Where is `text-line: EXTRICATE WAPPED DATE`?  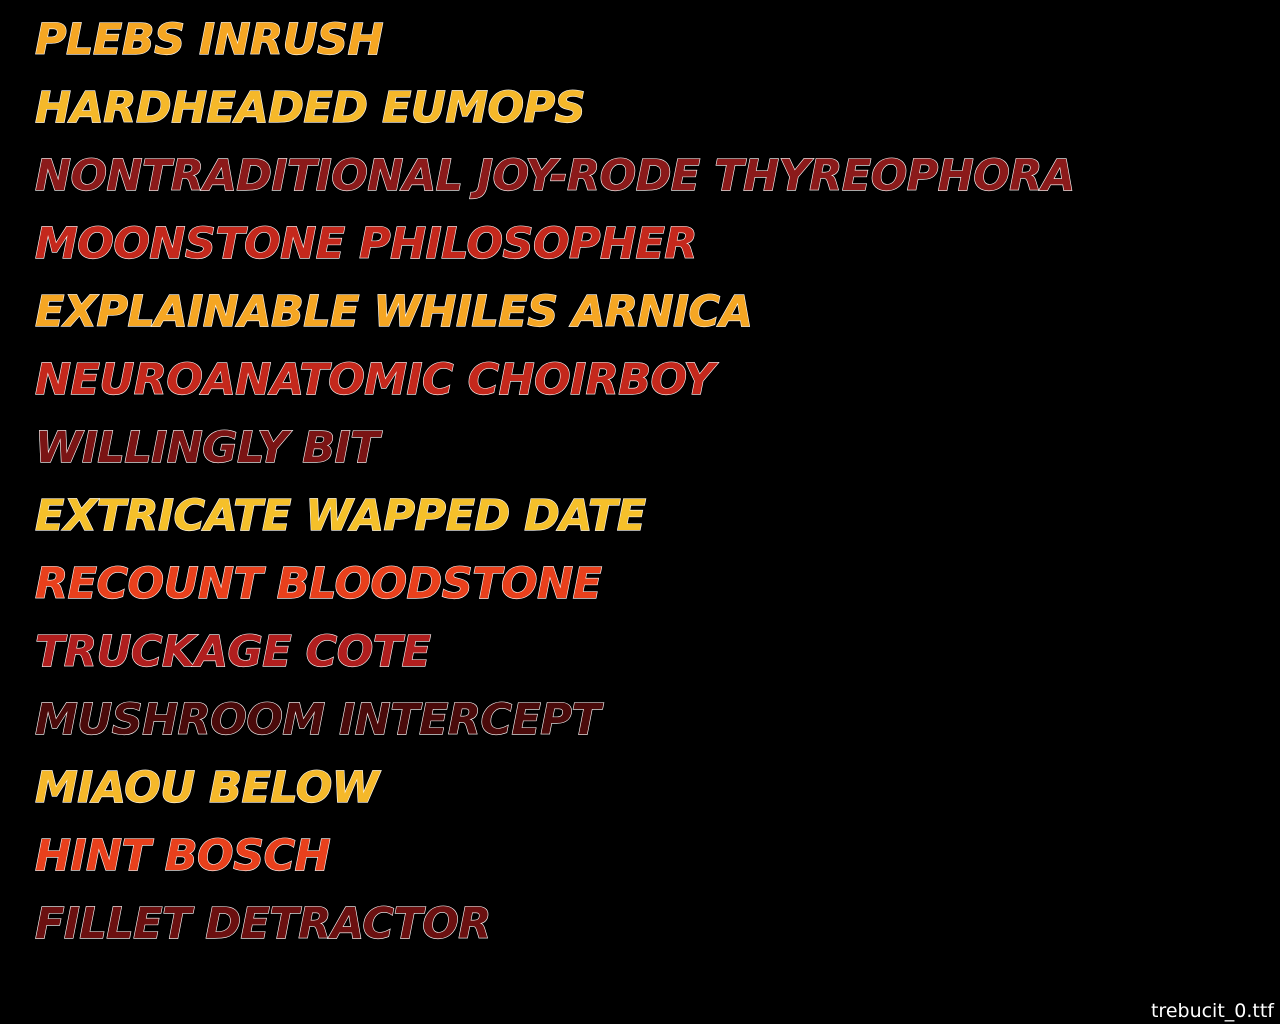
text-line: EXTRICATE WAPPED DATE is located at coordinates (340, 515).